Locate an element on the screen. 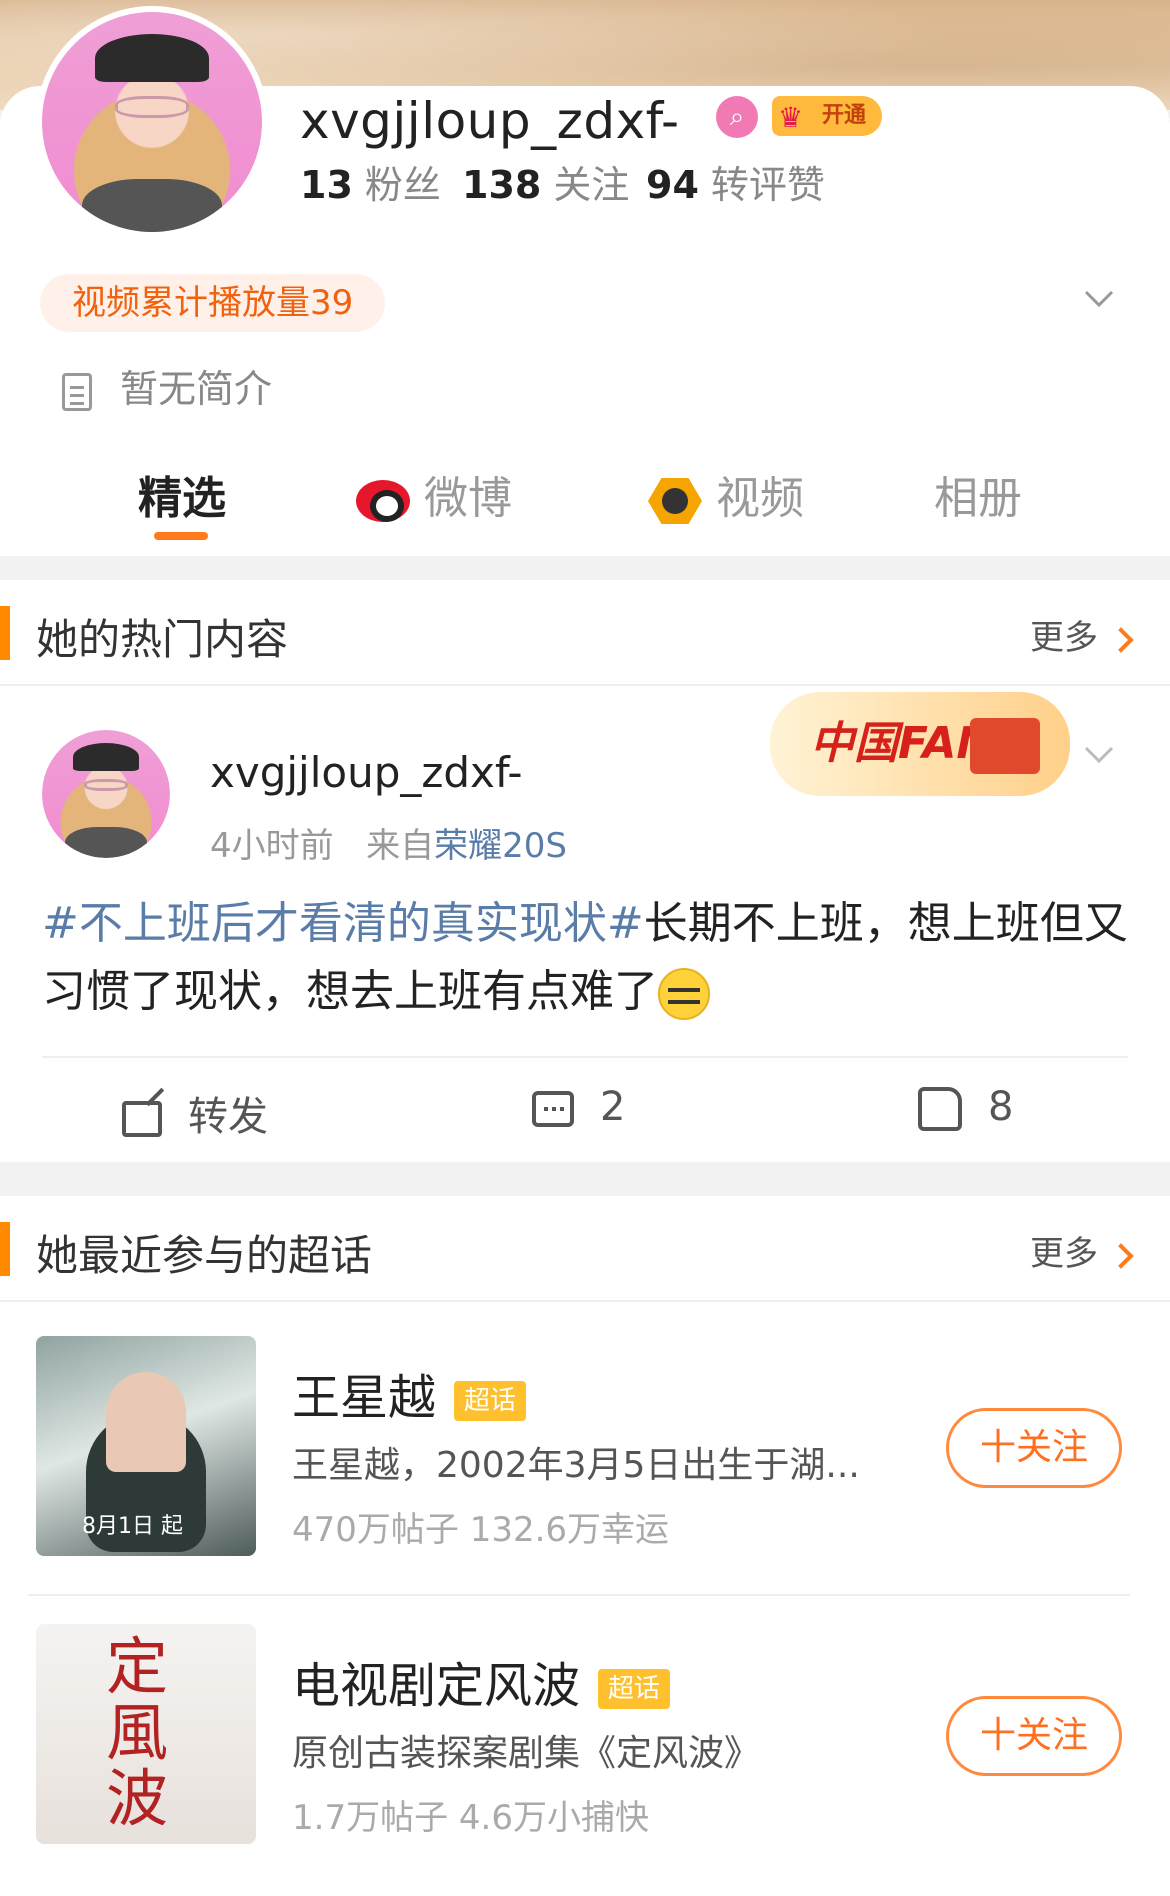 This screenshot has width=1170, height=1896. profile-avatar is located at coordinates (152, 122).